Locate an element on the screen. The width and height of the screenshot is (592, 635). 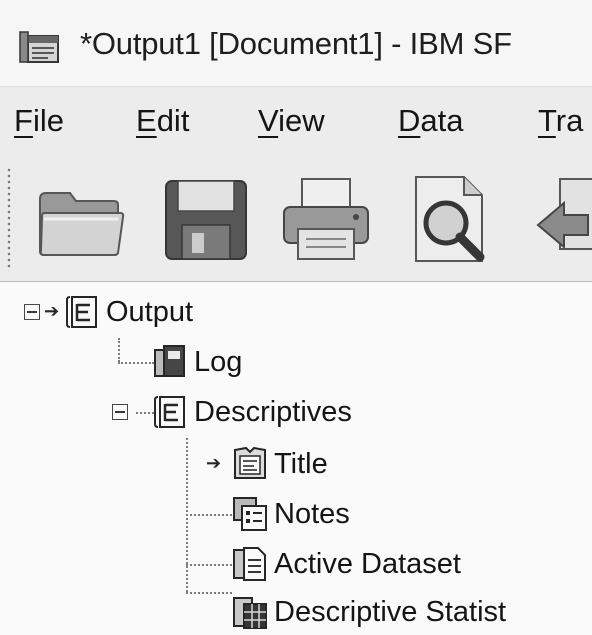
tree-node-descriptive-statistics: Descriptive Statist is located at coordinates (369, 612).